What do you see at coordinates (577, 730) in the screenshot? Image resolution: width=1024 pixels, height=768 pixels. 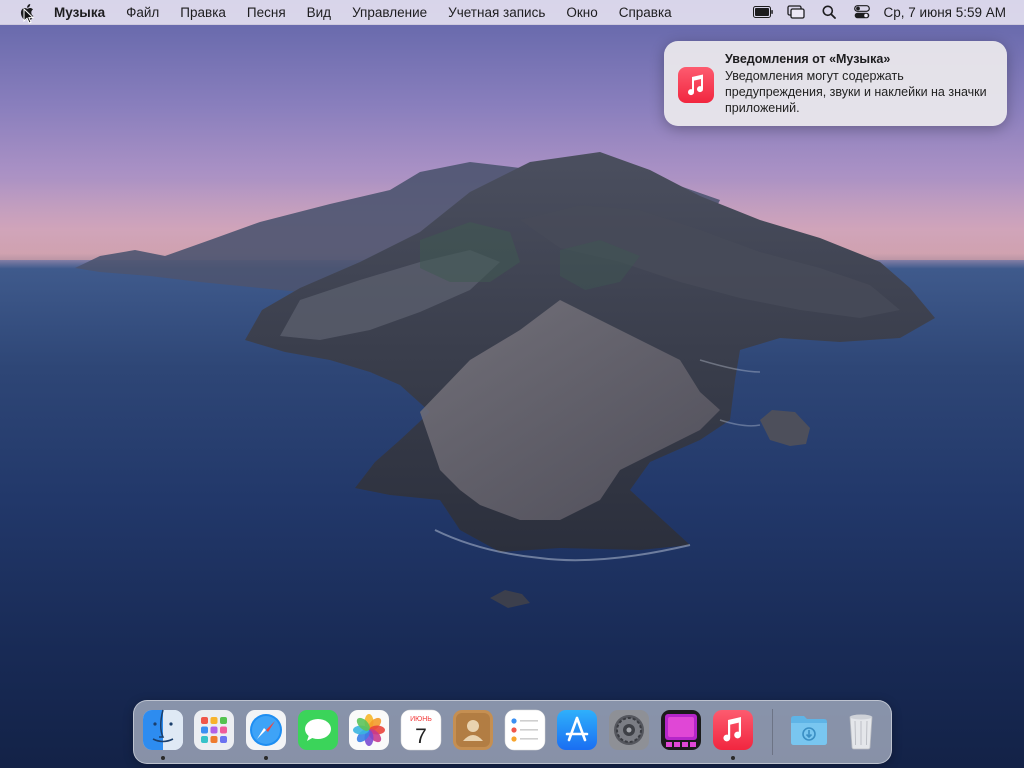 I see `dock-app-store-icon` at bounding box center [577, 730].